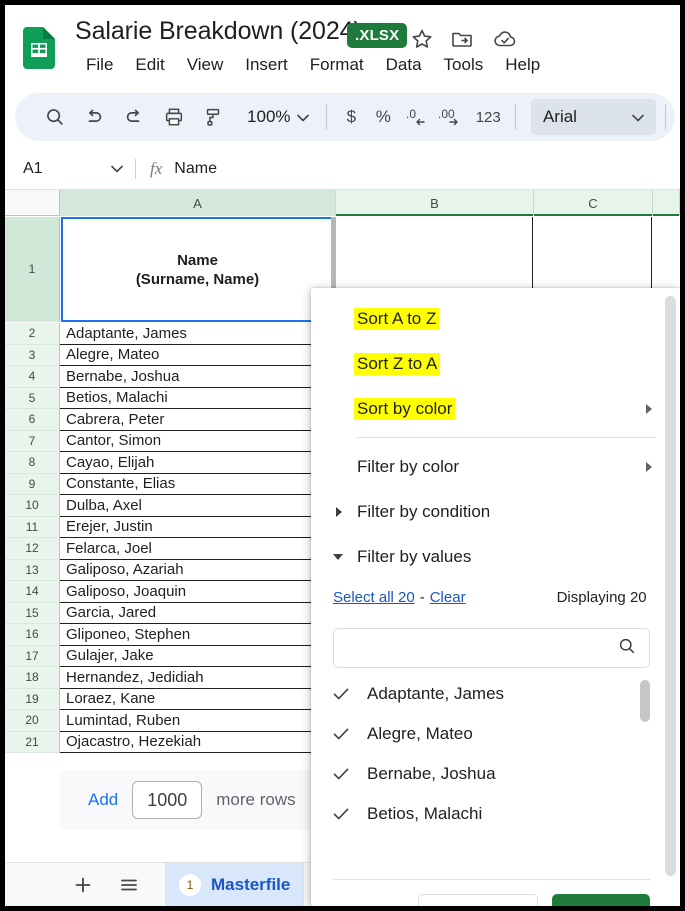  I want to click on all-sheets-icon, so click(129, 885).